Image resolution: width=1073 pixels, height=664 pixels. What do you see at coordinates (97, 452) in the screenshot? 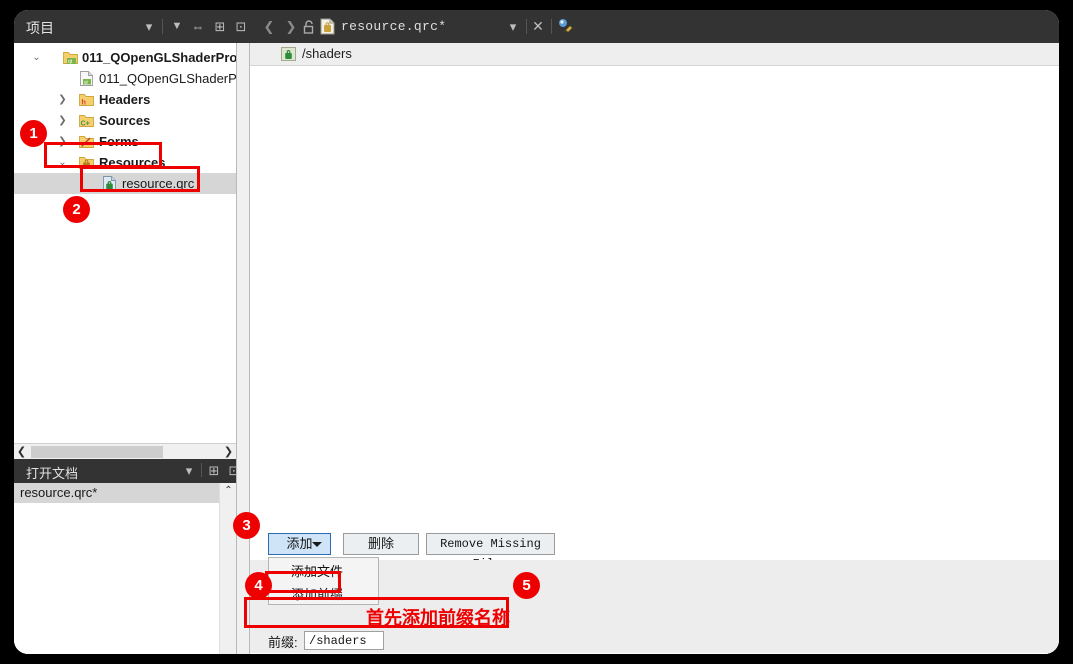
I see `scrollbar-thumb` at bounding box center [97, 452].